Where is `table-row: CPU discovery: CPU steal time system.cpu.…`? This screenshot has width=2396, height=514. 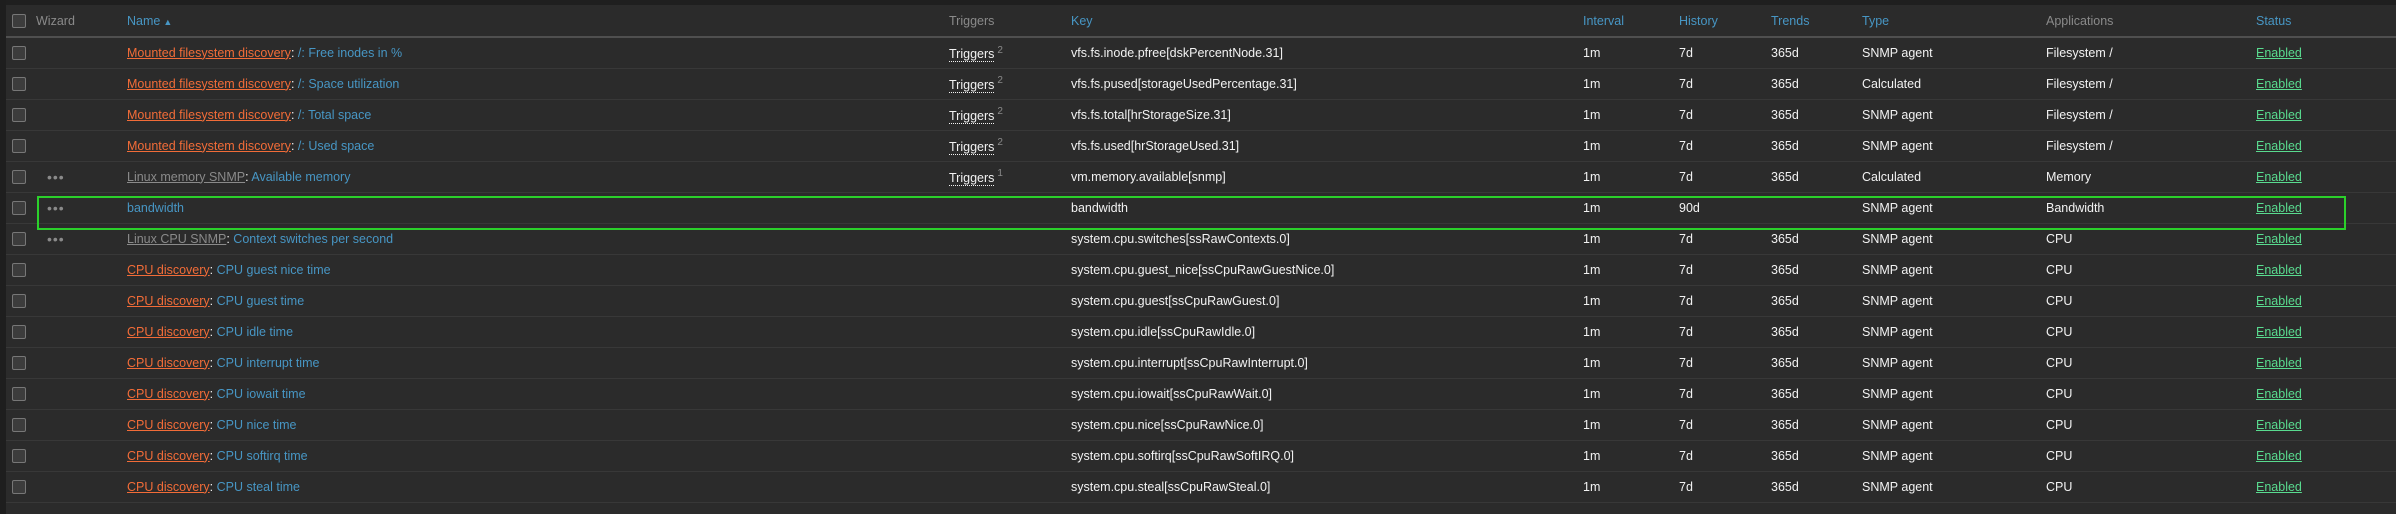
table-row: CPU discovery: CPU steal time system.cpu.… is located at coordinates (1201, 486).